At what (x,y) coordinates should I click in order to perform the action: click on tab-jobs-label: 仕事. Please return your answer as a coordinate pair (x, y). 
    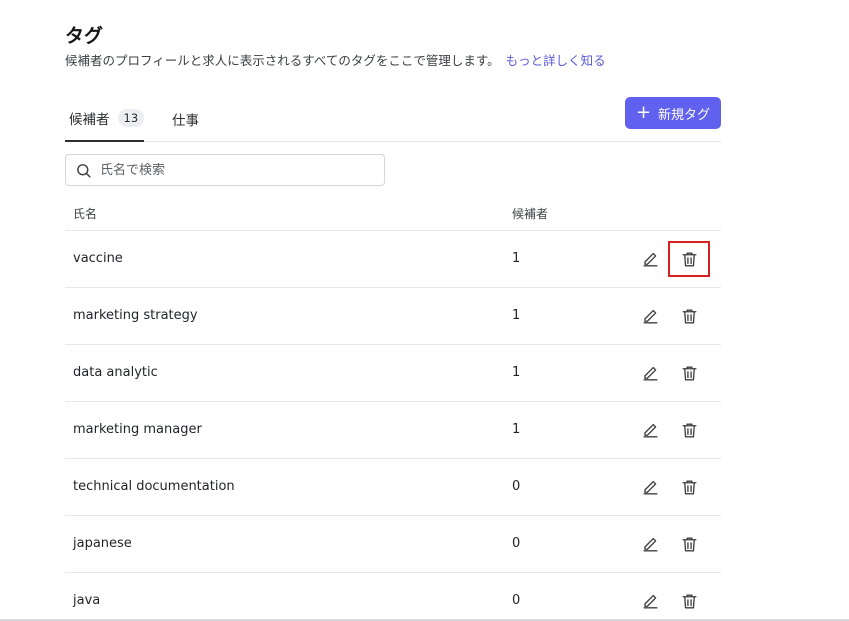
    Looking at the image, I should click on (185, 121).